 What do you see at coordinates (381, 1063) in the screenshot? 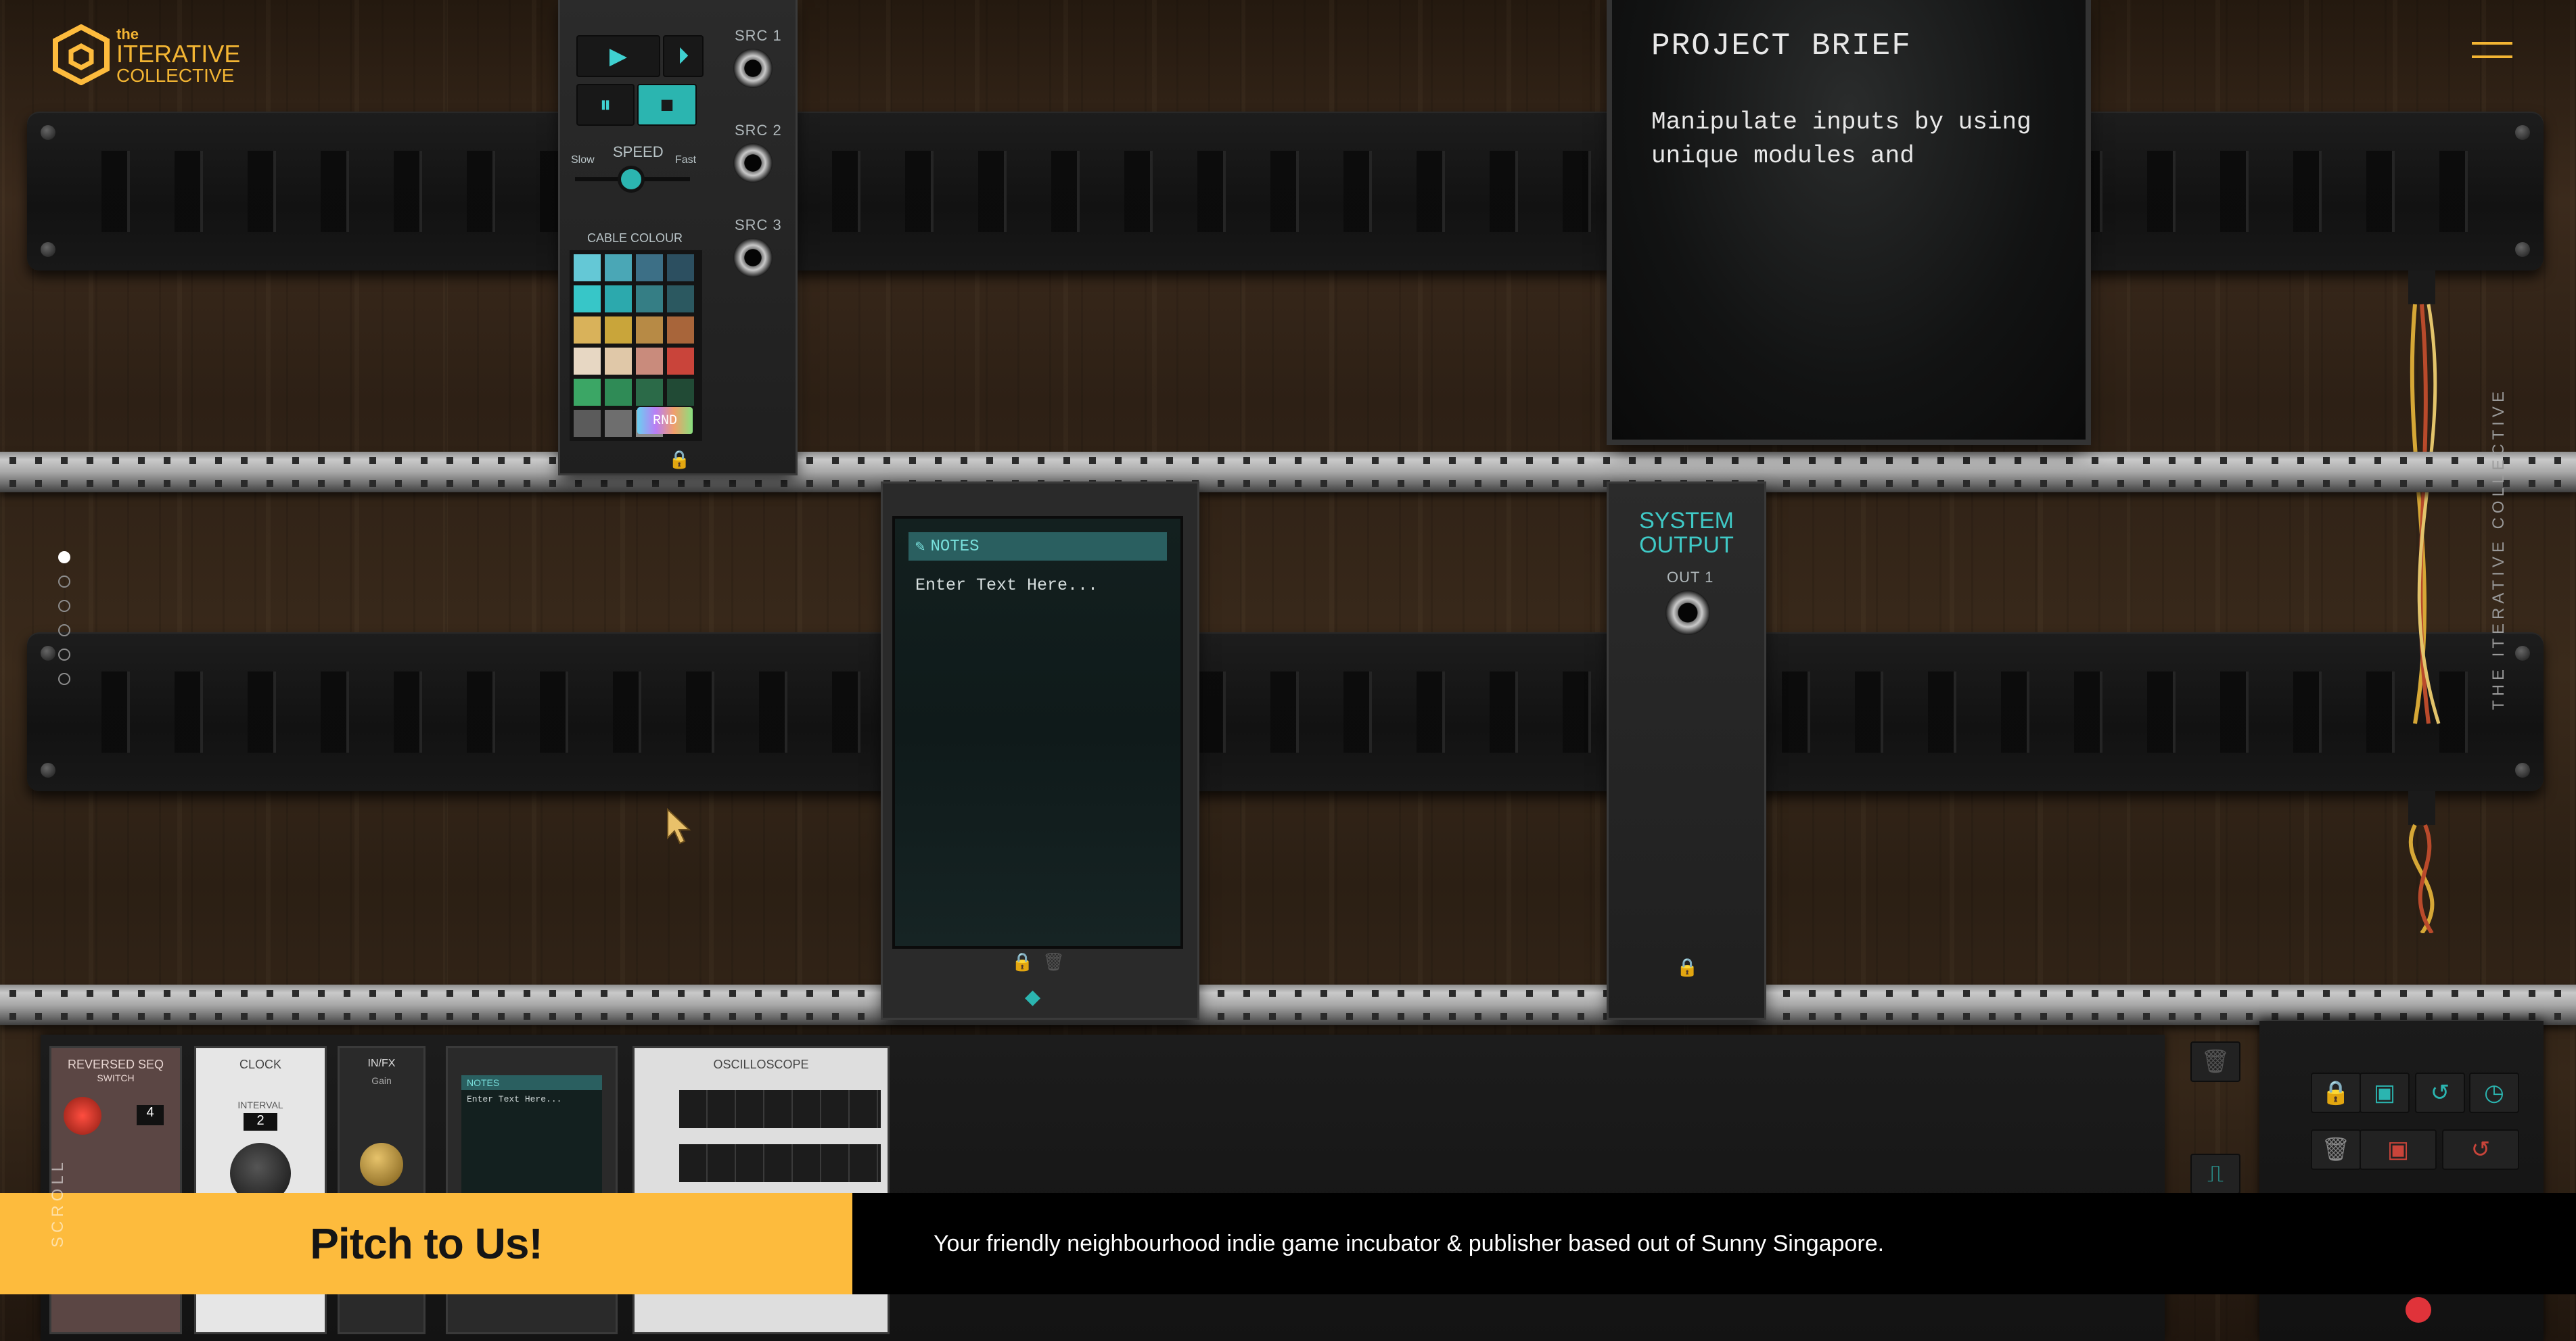
I see `module-label: IN/FX` at bounding box center [381, 1063].